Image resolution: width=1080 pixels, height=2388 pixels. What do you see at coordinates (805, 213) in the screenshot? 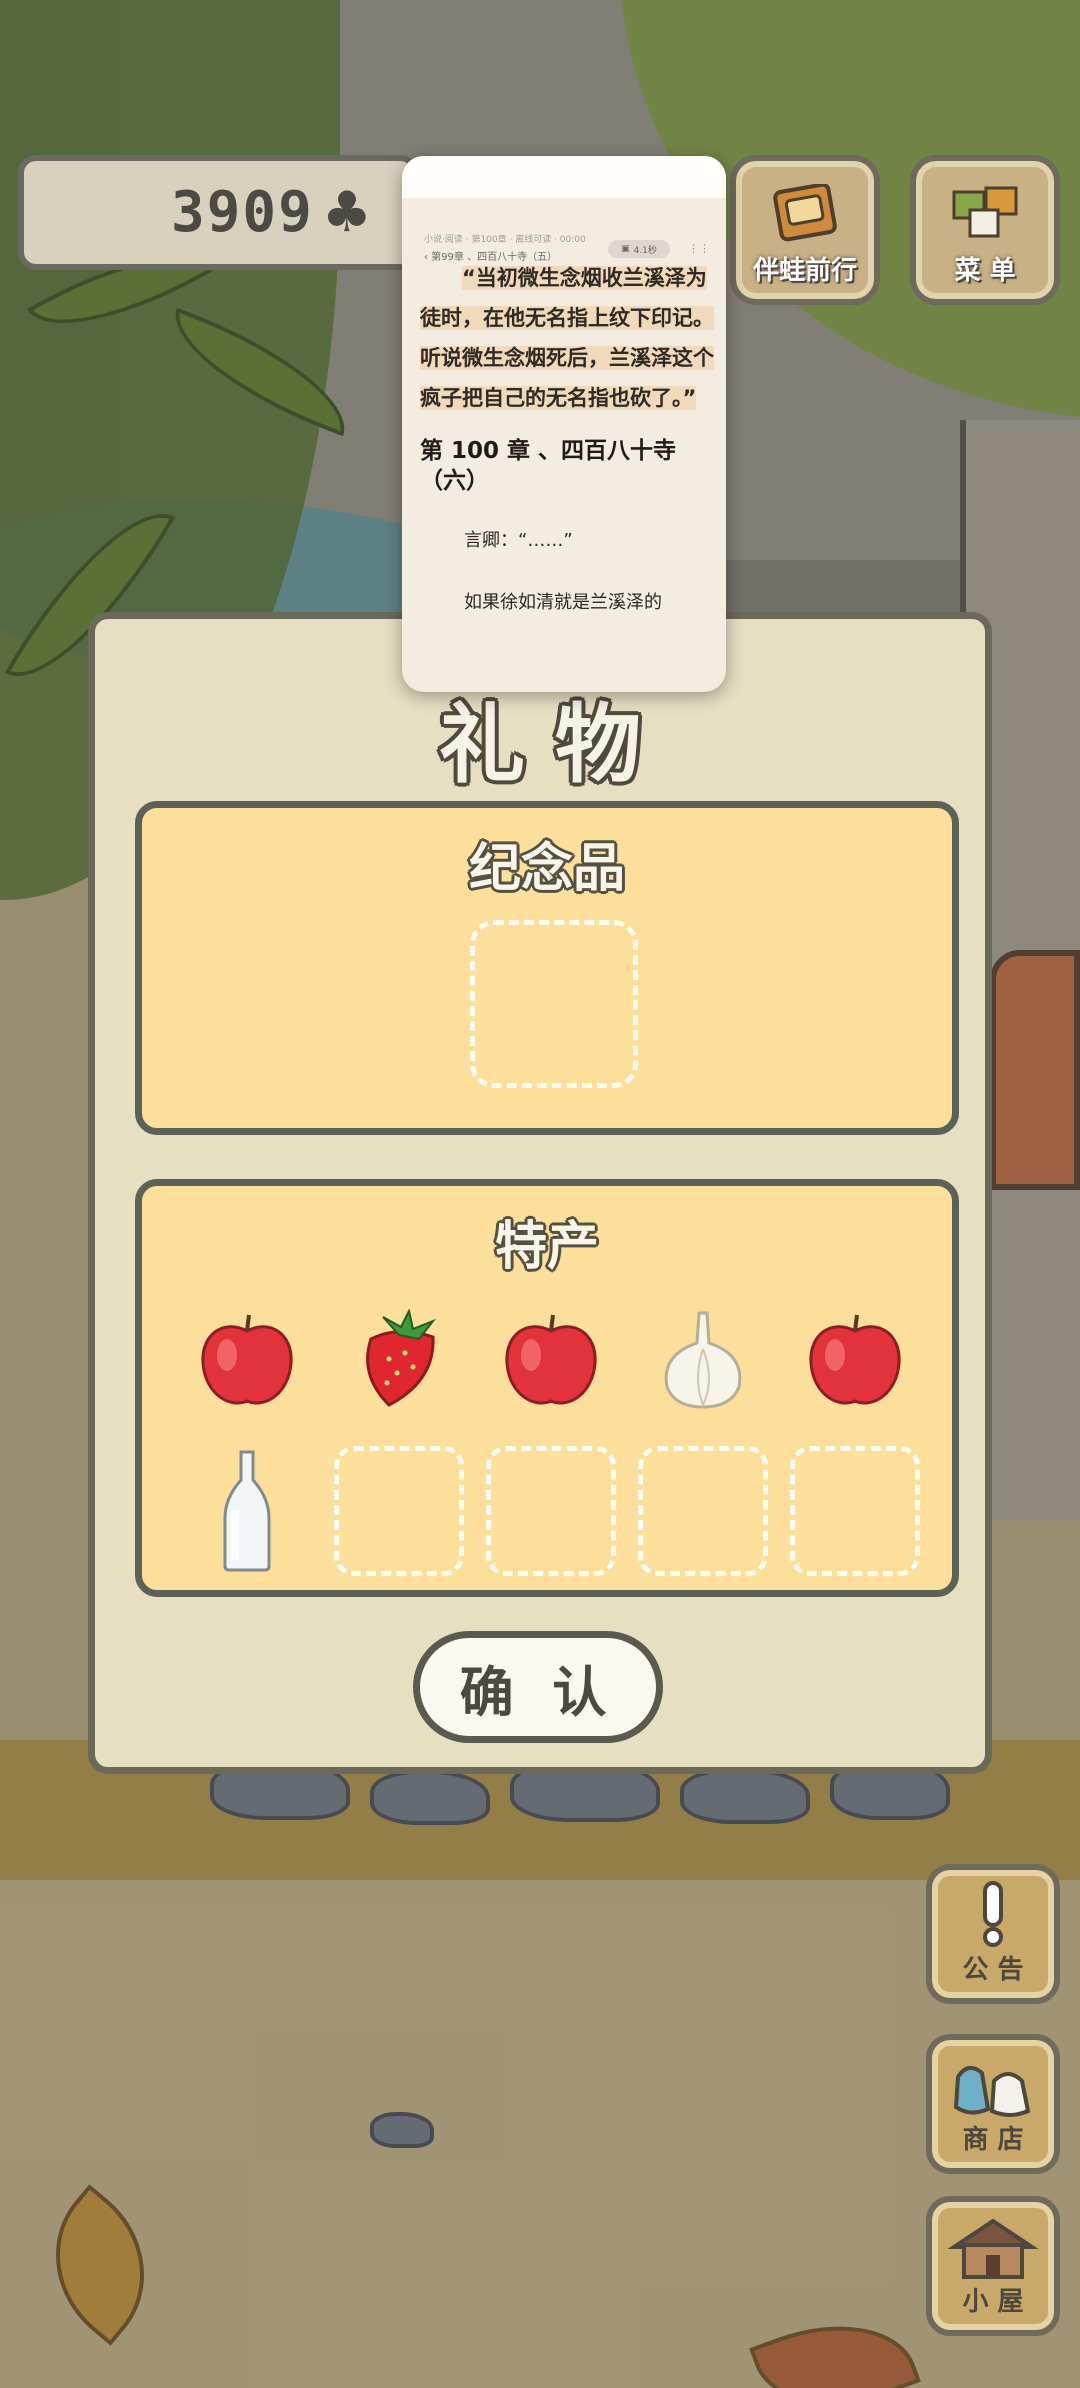
I see `journal-icon` at bounding box center [805, 213].